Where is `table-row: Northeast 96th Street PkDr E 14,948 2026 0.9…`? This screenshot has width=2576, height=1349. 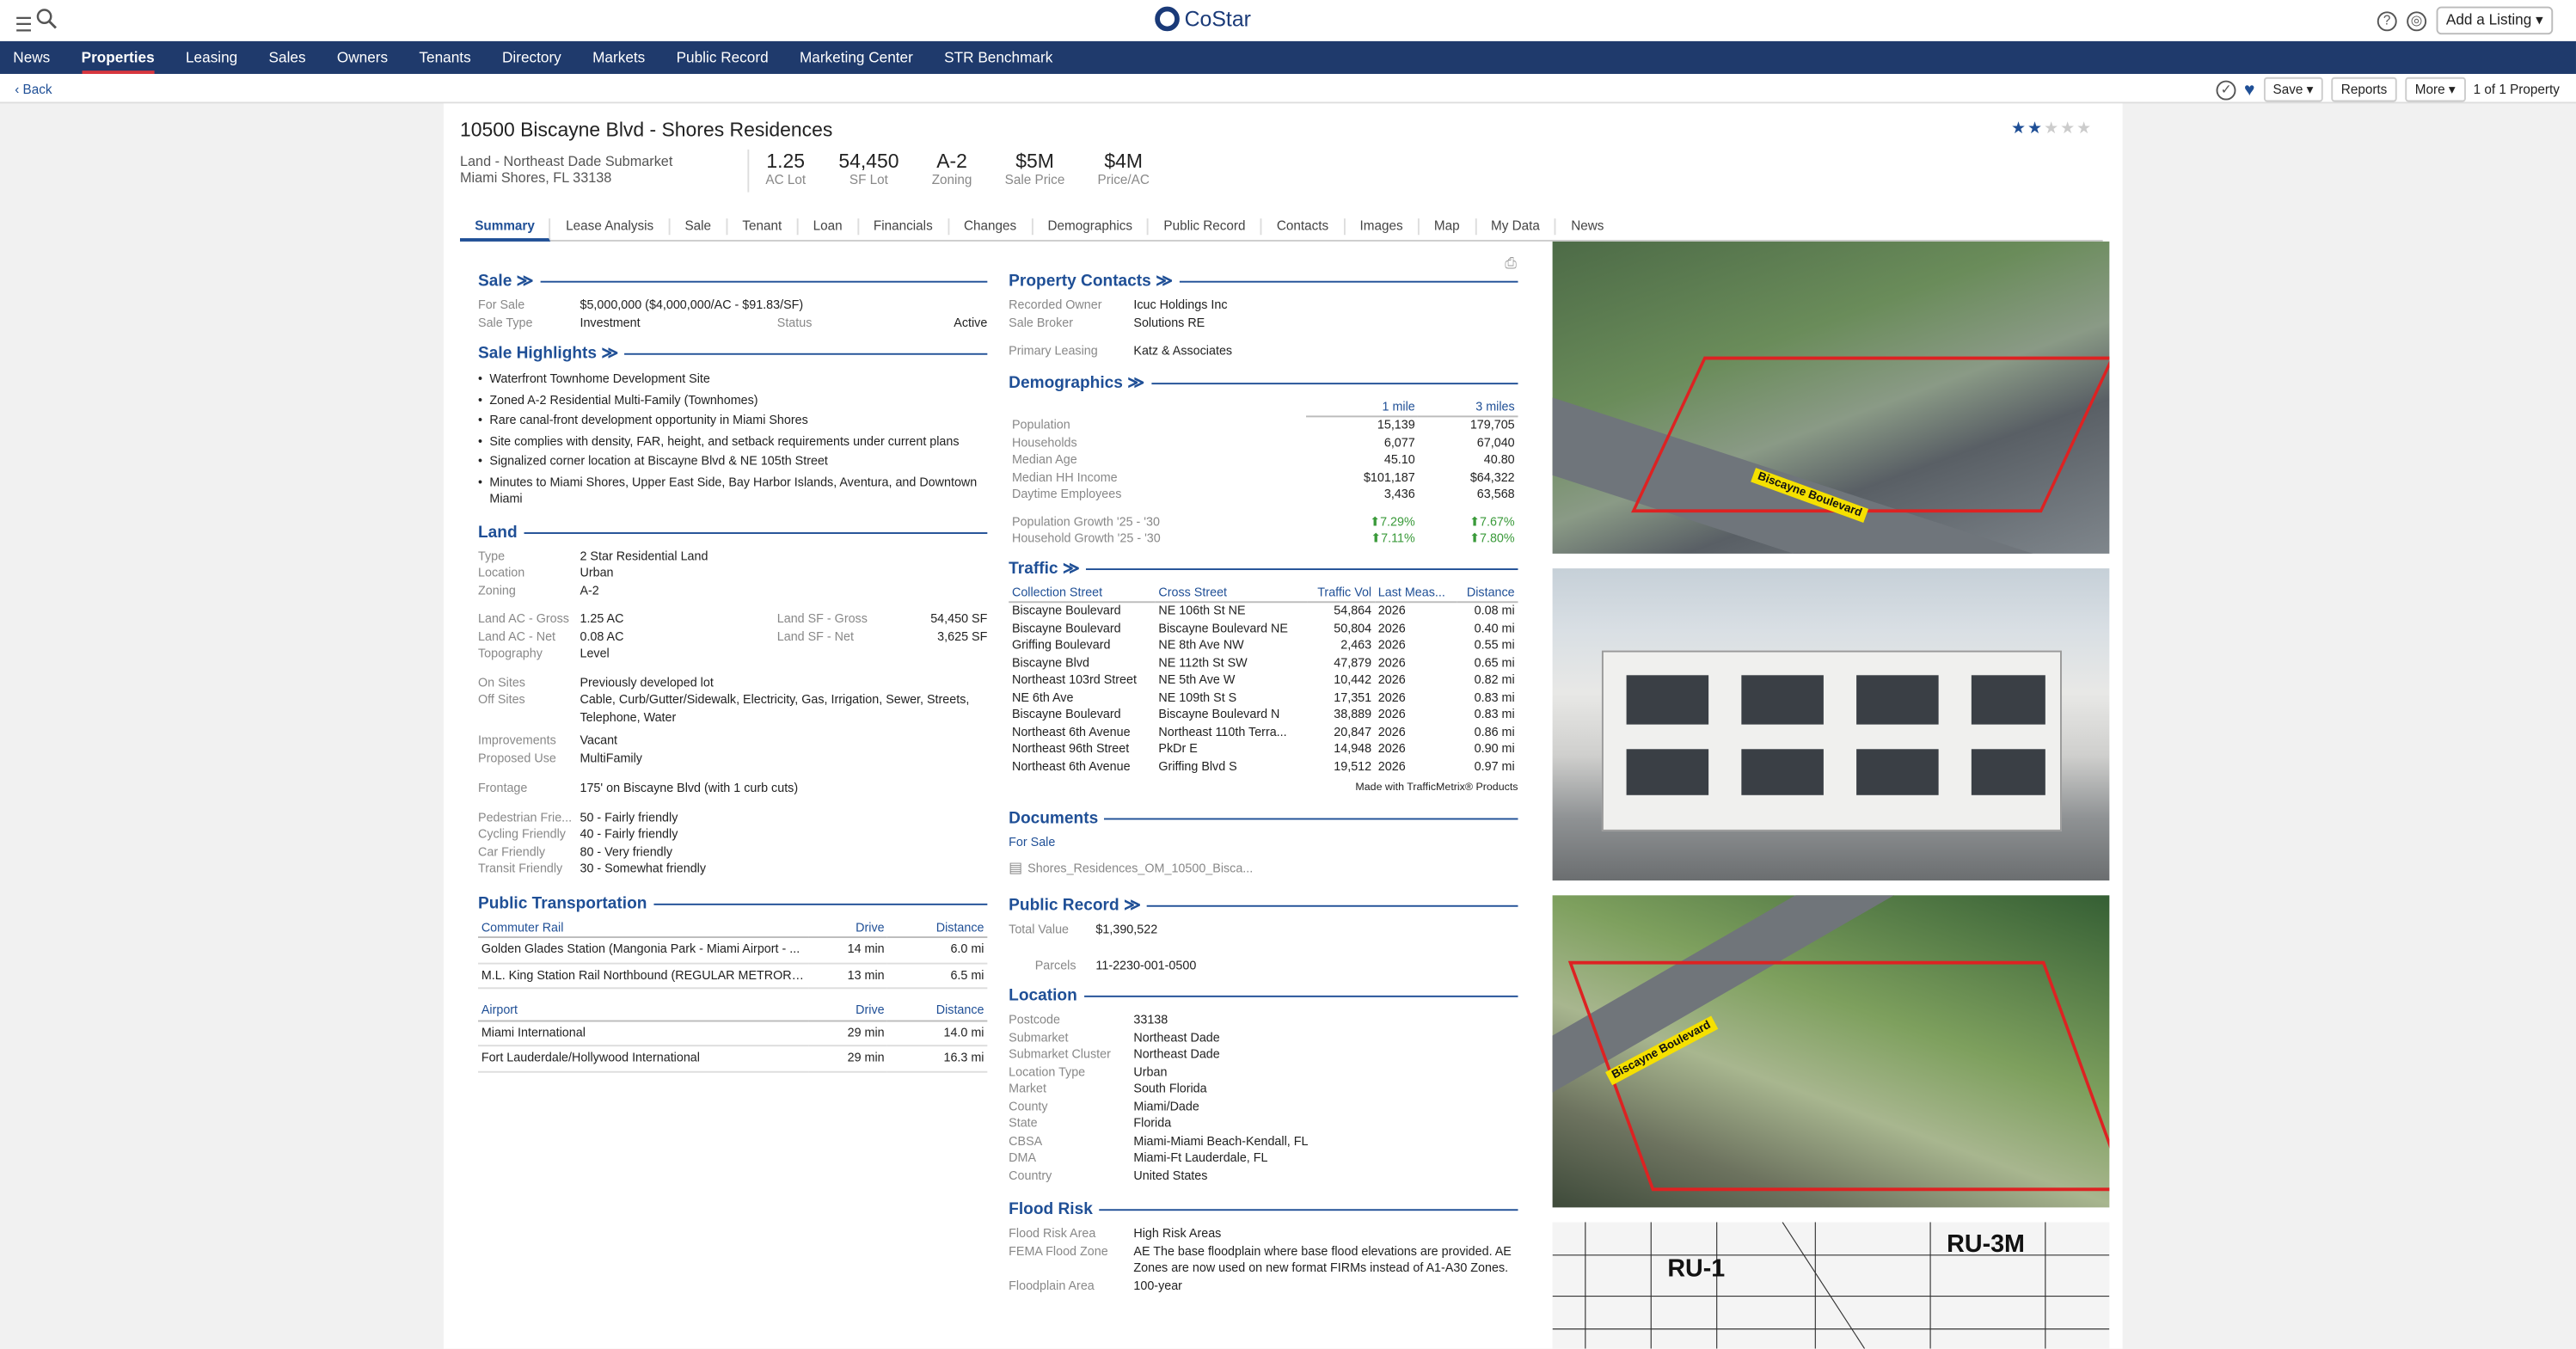
table-row: Northeast 96th Street PkDr E 14,948 2026 0.9… is located at coordinates (1263, 748).